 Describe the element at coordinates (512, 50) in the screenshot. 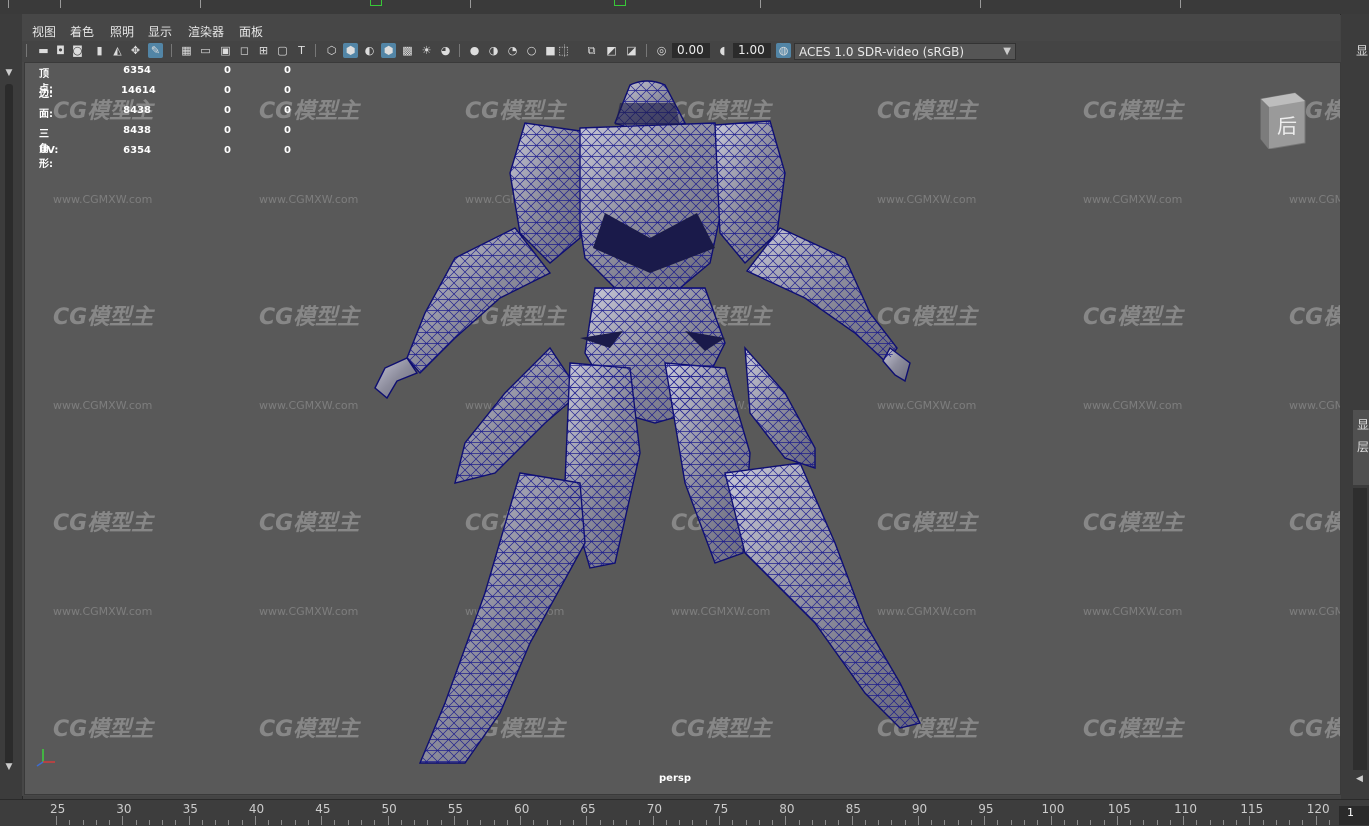

I see `multisample-aa-icon: ◔` at that location.